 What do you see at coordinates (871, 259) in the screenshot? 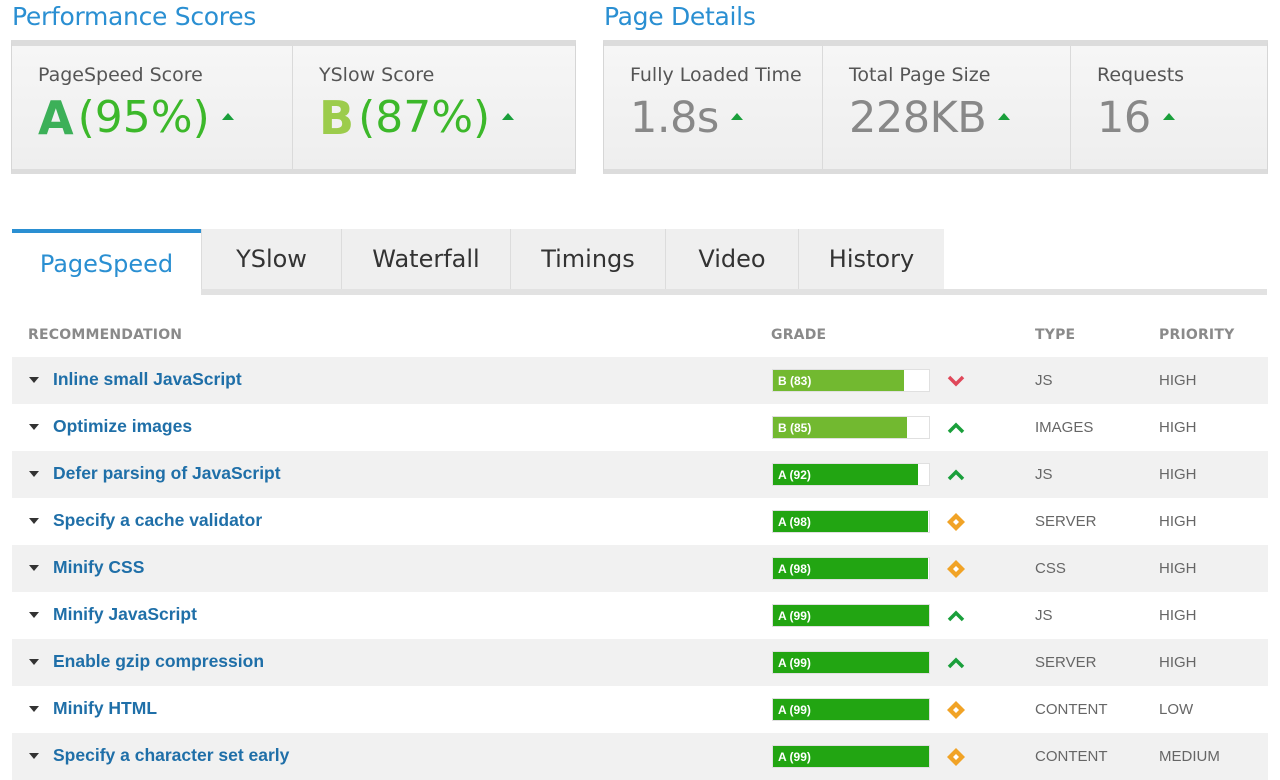
I see `tab-history: History` at bounding box center [871, 259].